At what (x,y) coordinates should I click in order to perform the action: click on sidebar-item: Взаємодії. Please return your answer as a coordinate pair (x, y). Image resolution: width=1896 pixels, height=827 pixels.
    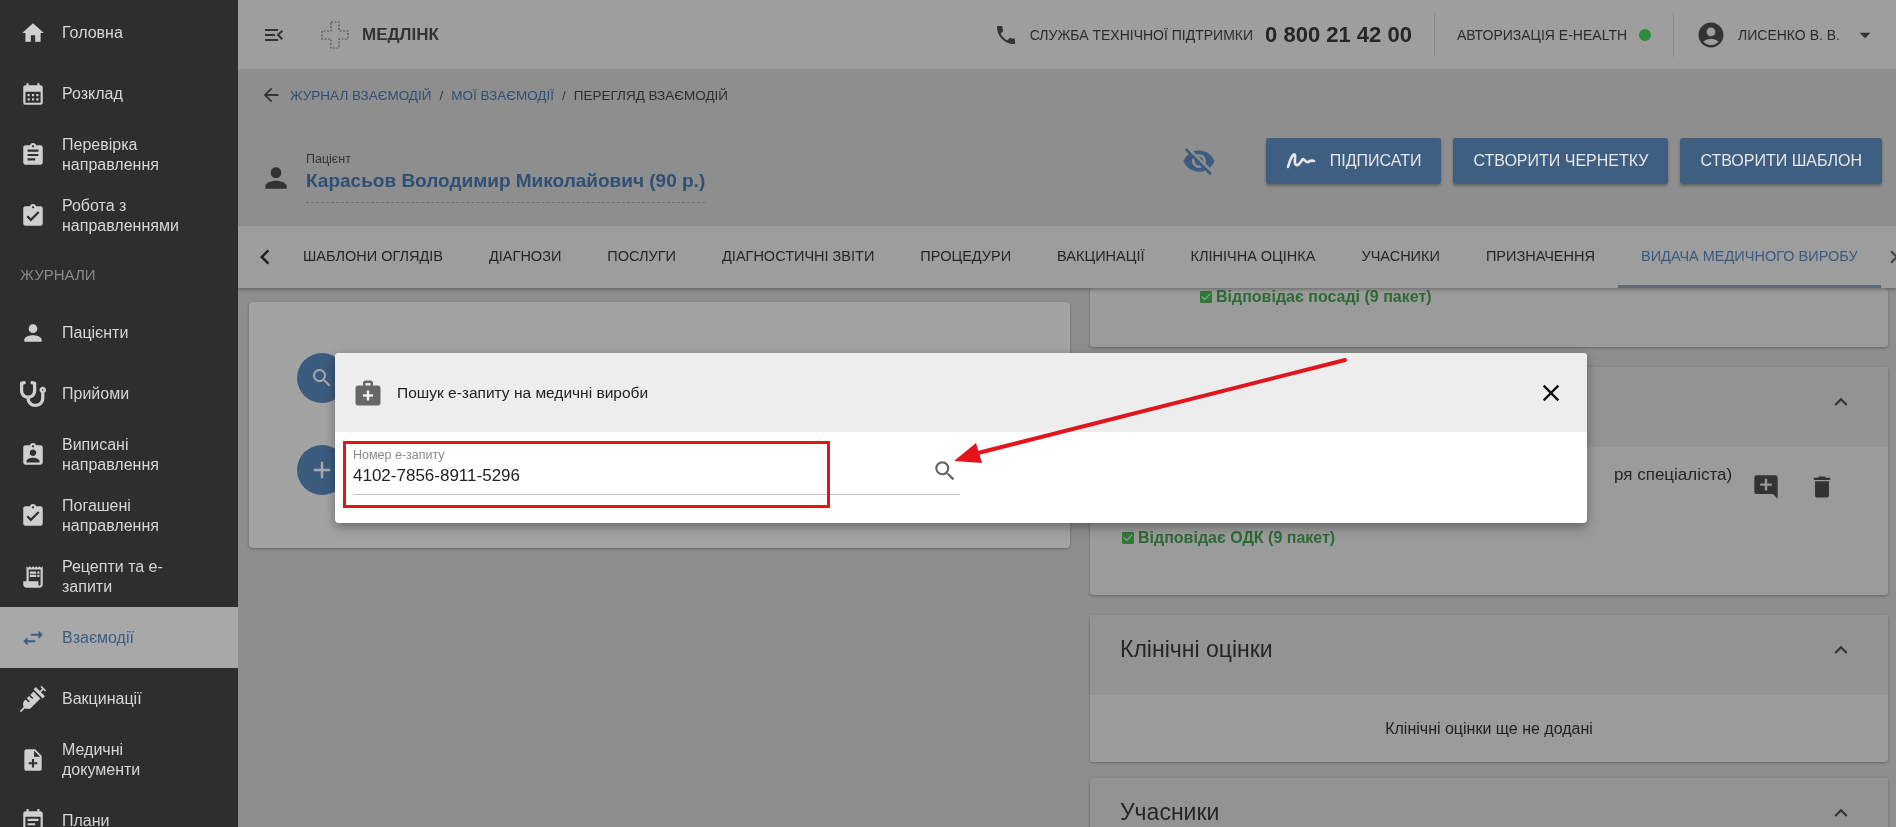
    Looking at the image, I should click on (119, 637).